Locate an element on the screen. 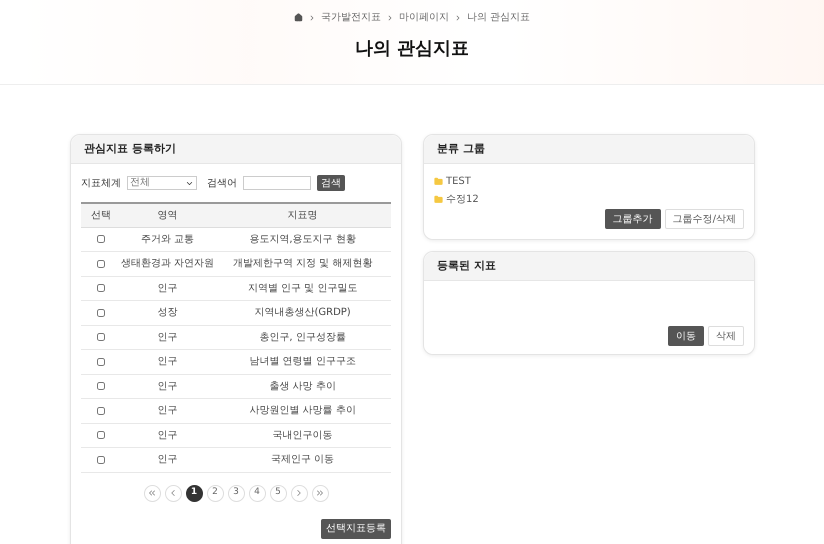 The image size is (824, 544). breadcrumb-link: 나의 관심지표 is located at coordinates (498, 17).